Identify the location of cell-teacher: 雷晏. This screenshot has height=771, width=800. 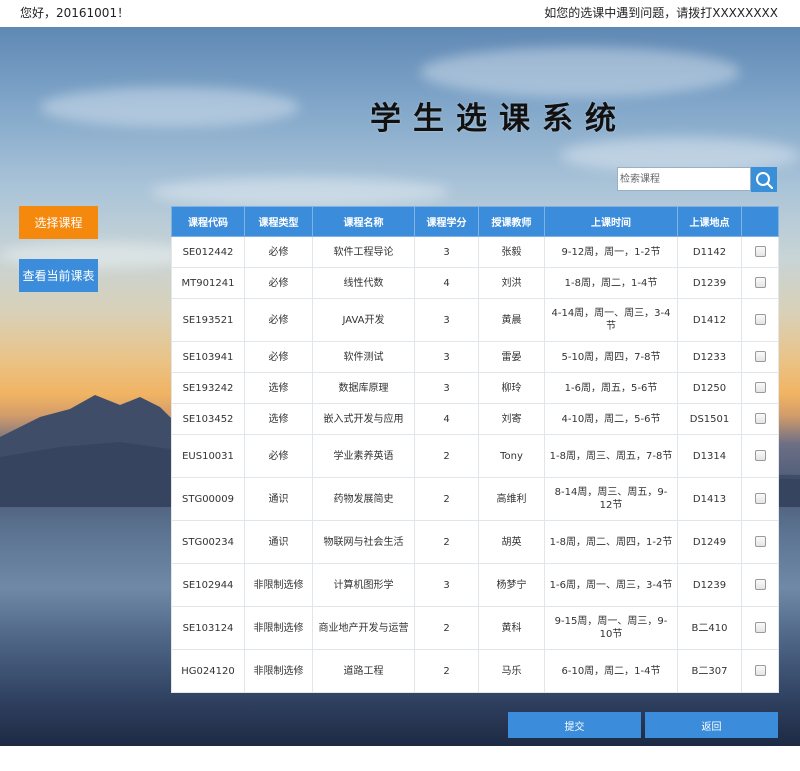
(511, 357).